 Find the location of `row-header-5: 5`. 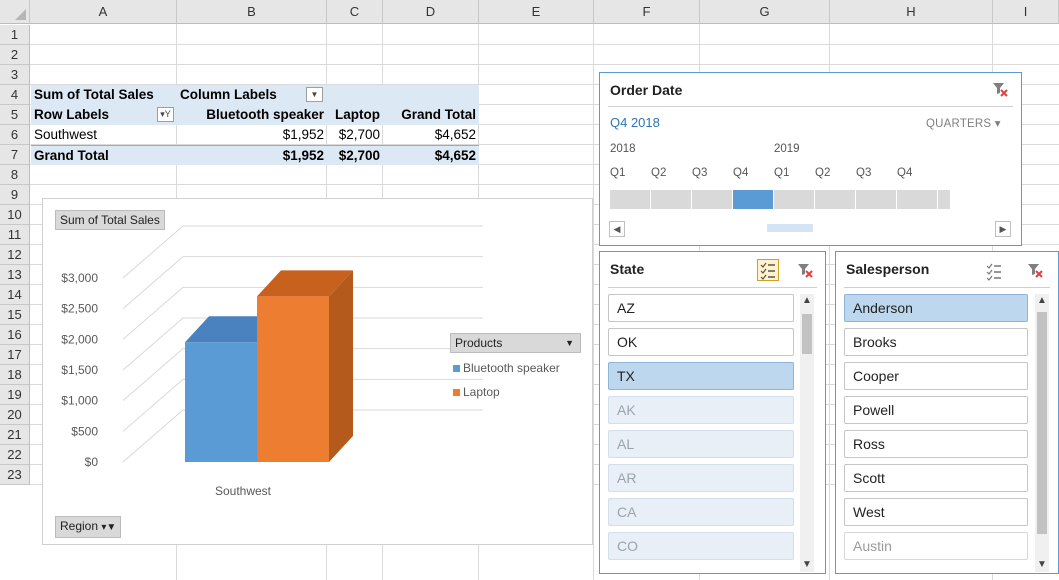

row-header-5: 5 is located at coordinates (15, 115).